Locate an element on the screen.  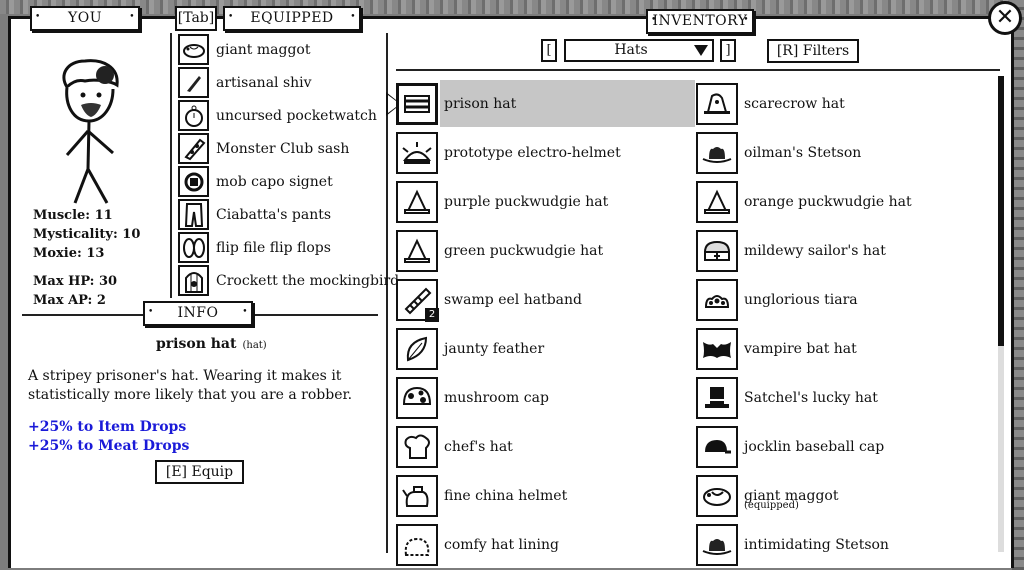
equipped-slot: uncursed pocketwatch is located at coordinates (278, 115).